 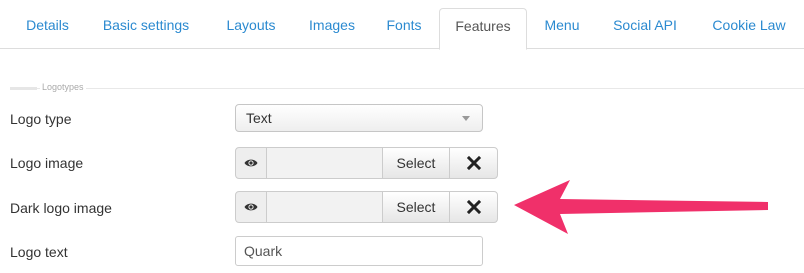 I want to click on logo-text-input, so click(x=359, y=251).